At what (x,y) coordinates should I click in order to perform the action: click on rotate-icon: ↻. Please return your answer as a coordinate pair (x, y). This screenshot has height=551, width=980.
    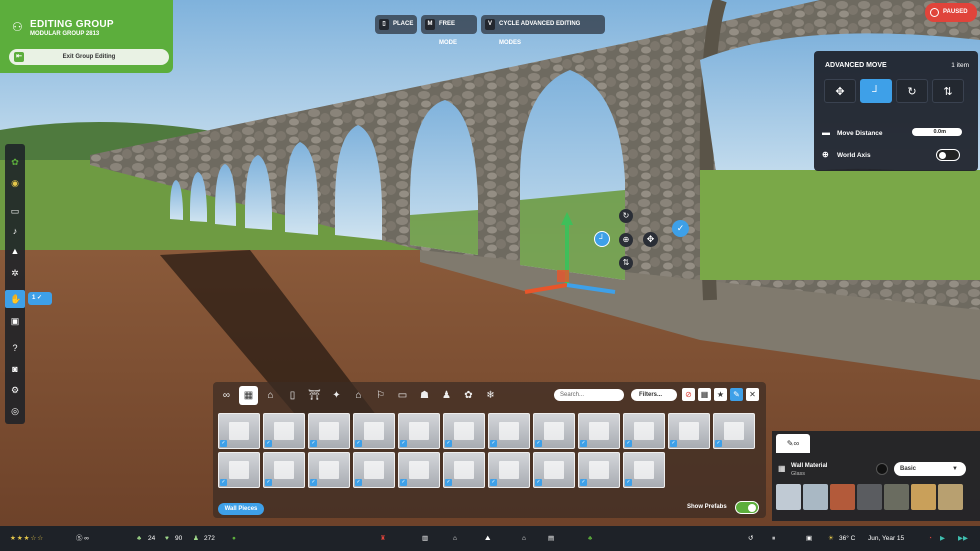
    Looking at the image, I should click on (912, 91).